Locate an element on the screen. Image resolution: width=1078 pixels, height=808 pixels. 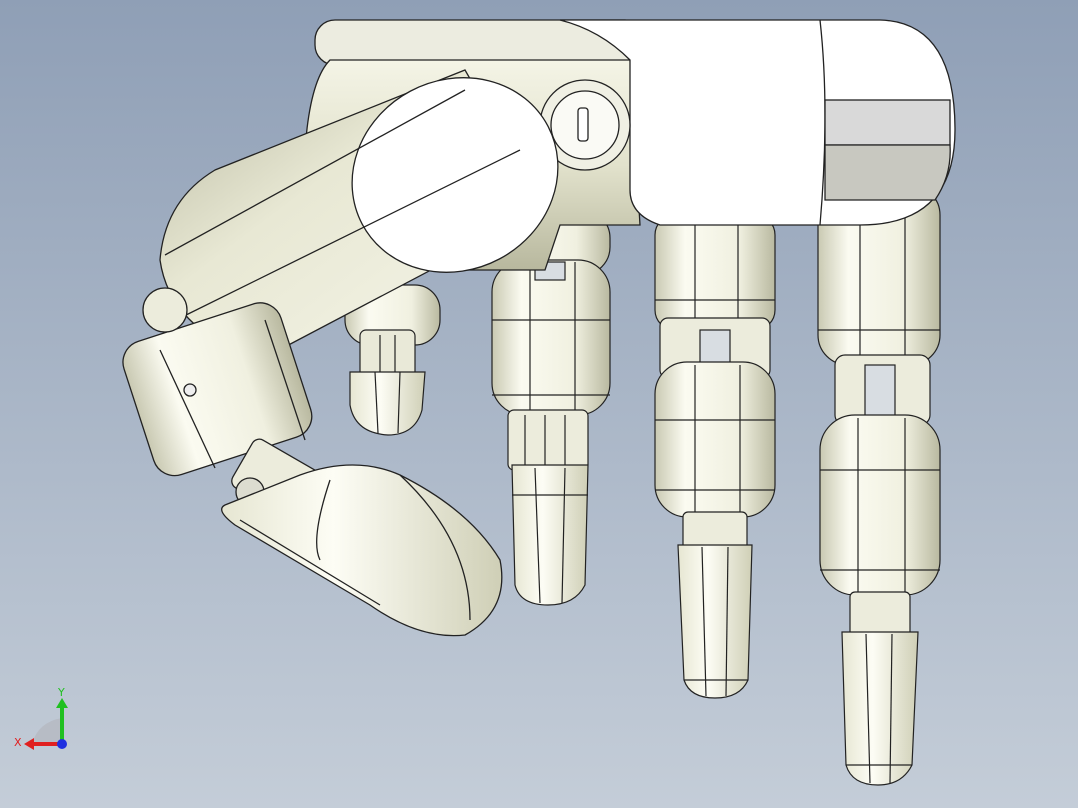
triad-z-axis is located at coordinates (62, 744).